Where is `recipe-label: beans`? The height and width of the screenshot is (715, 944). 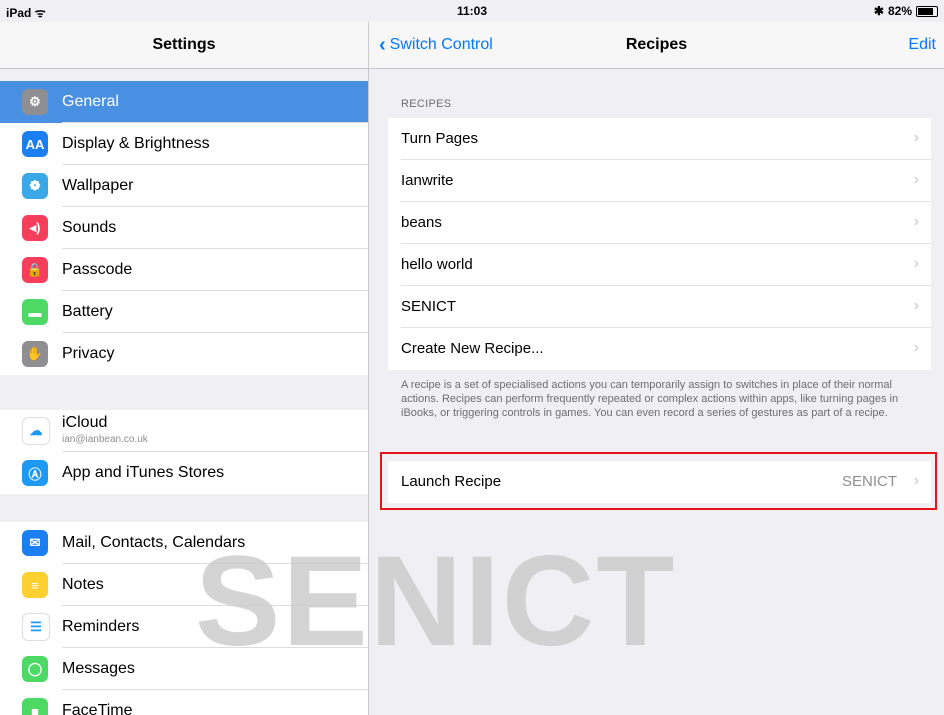 recipe-label: beans is located at coordinates (421, 222).